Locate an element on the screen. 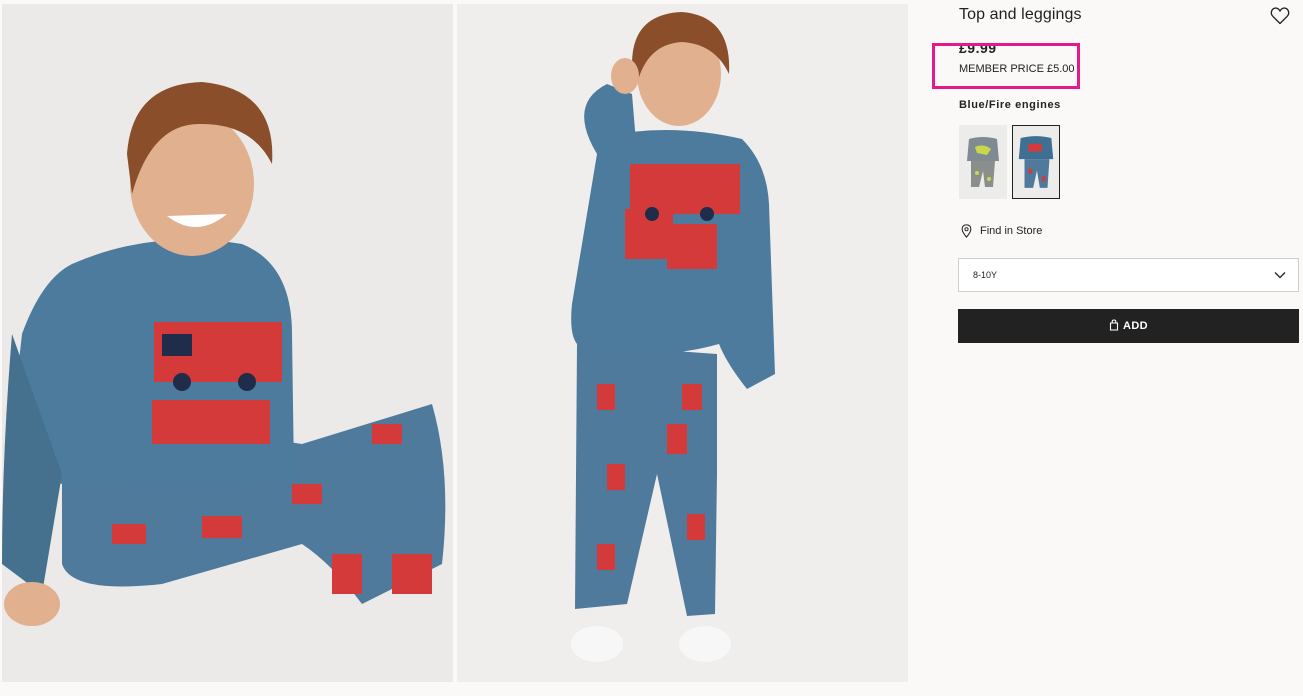  size-select: 8-10Y is located at coordinates (1128, 275).